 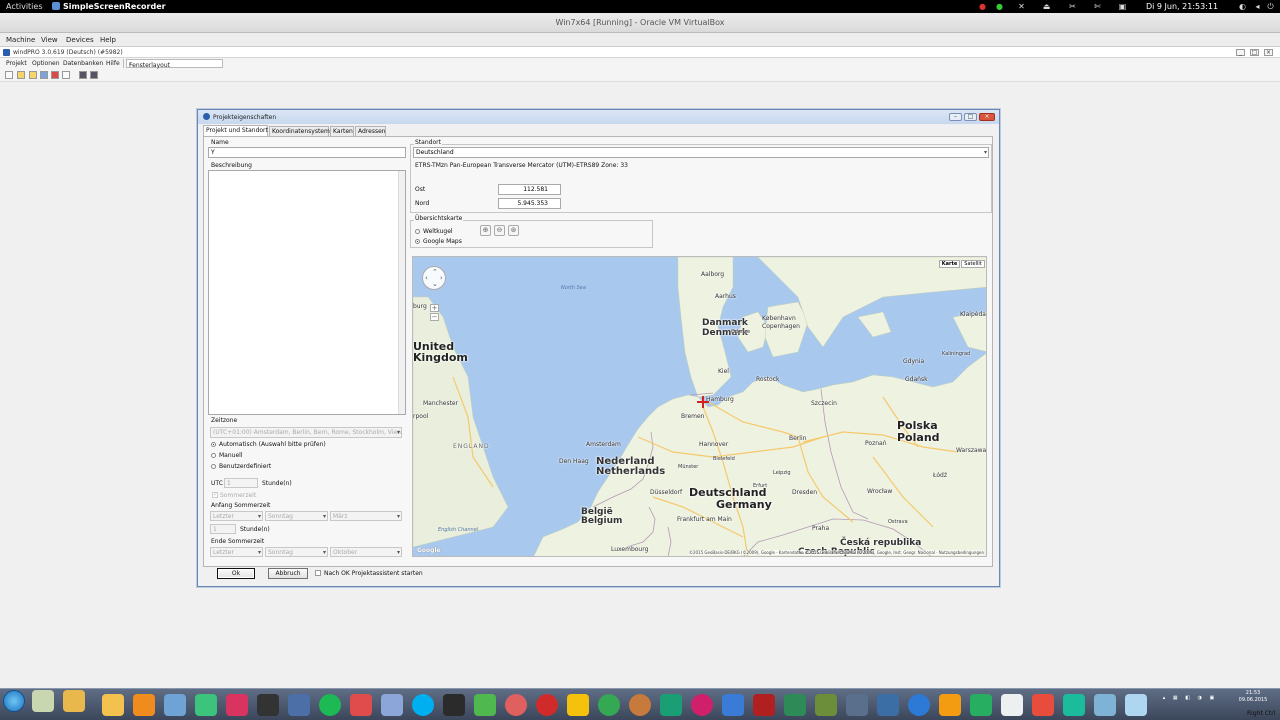 What do you see at coordinates (417, 241) in the screenshot?
I see `google-maps-radio` at bounding box center [417, 241].